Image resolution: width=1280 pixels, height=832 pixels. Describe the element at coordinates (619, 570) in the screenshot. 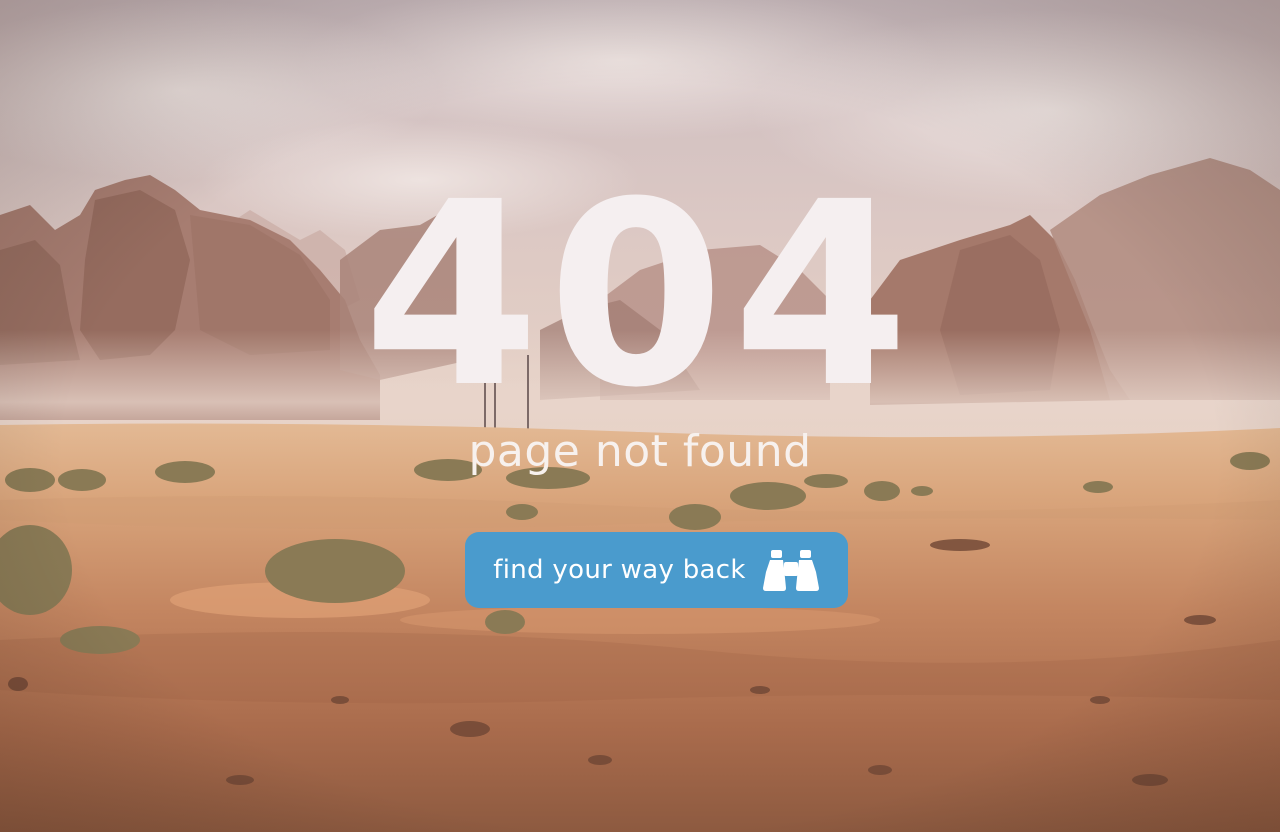

I see `find-your-way-back-label: find your way back` at that location.